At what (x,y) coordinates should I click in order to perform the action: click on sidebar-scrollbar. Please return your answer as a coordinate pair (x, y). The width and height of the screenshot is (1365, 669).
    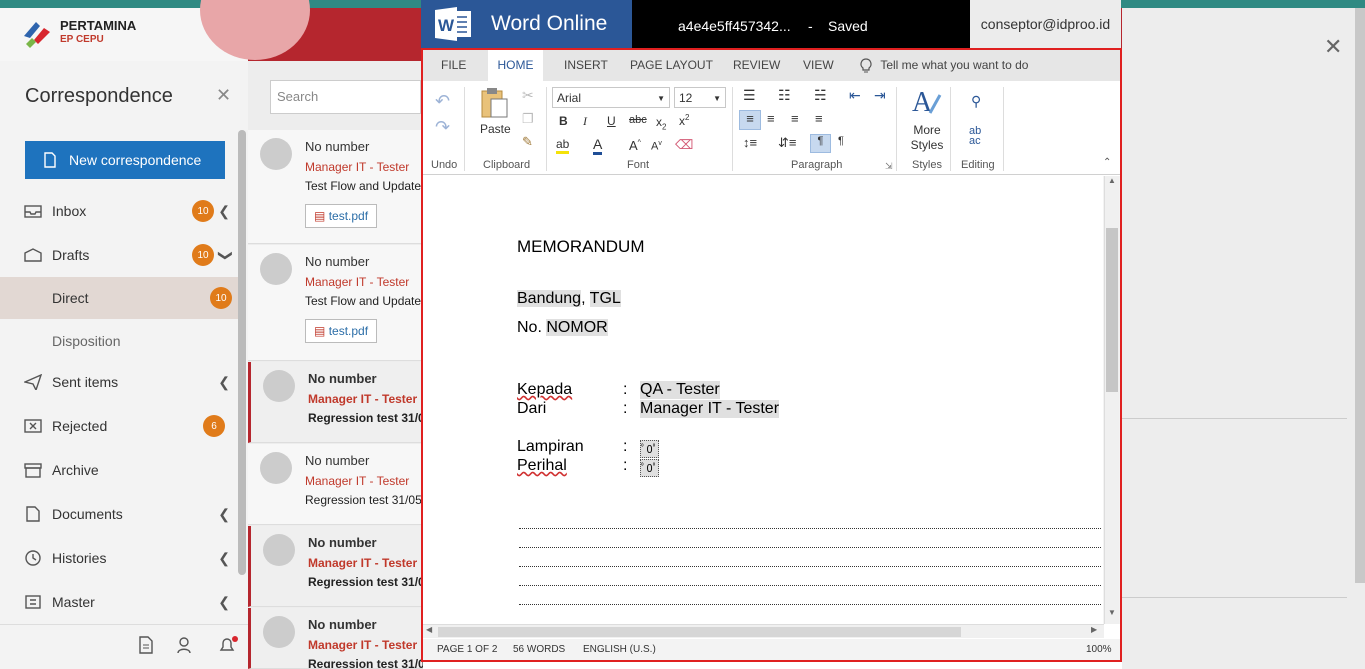
    Looking at the image, I should click on (242, 352).